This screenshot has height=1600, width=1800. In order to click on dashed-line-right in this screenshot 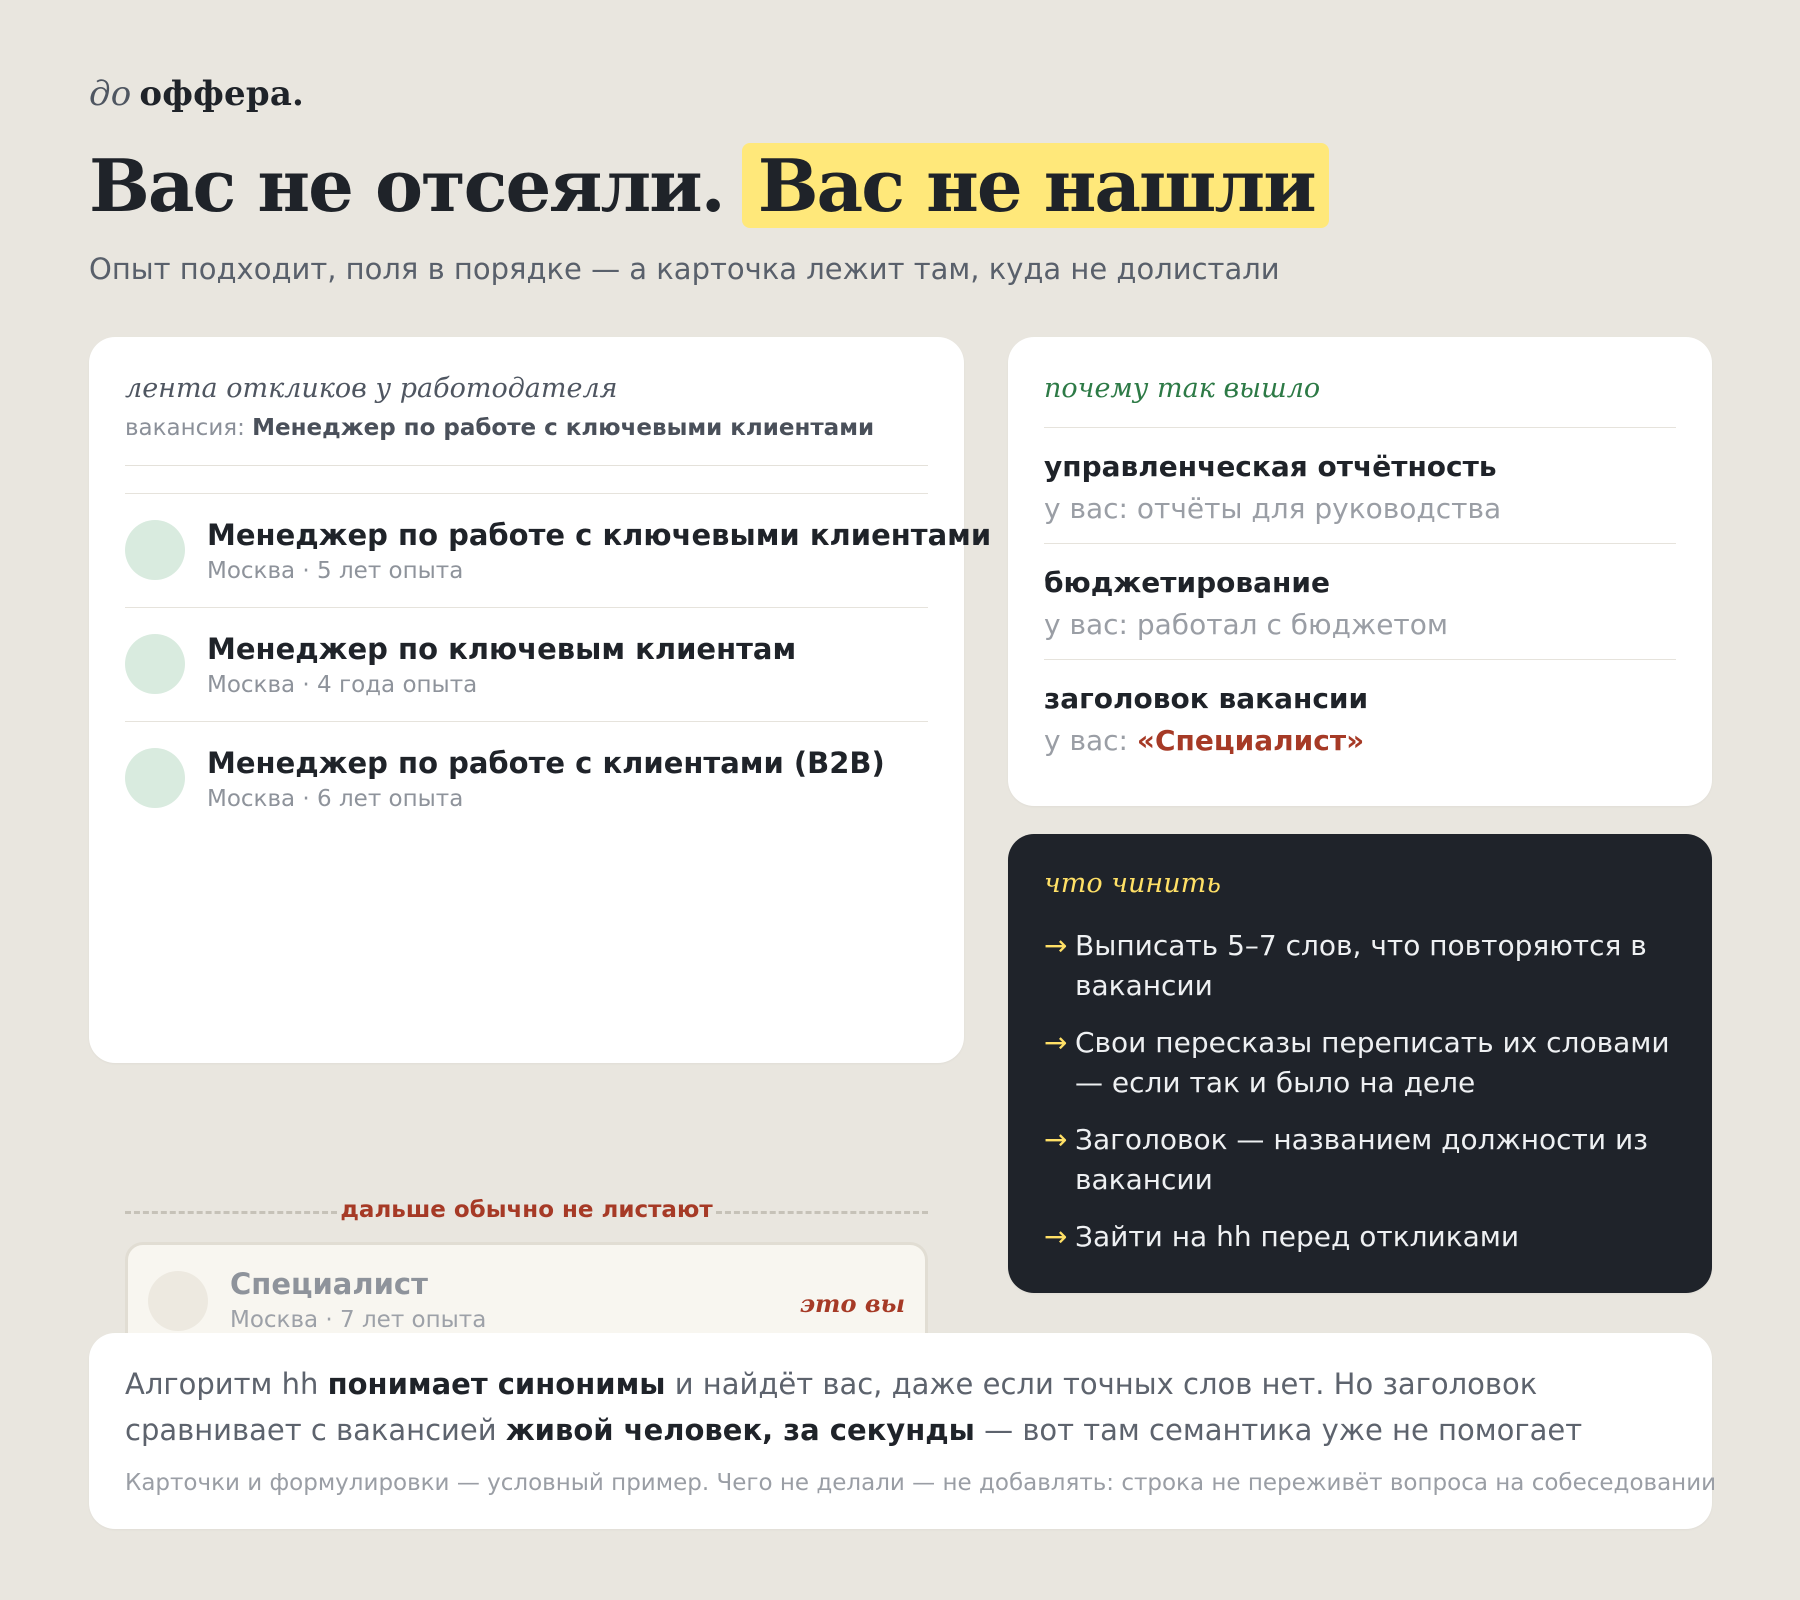, I will do `click(822, 1212)`.